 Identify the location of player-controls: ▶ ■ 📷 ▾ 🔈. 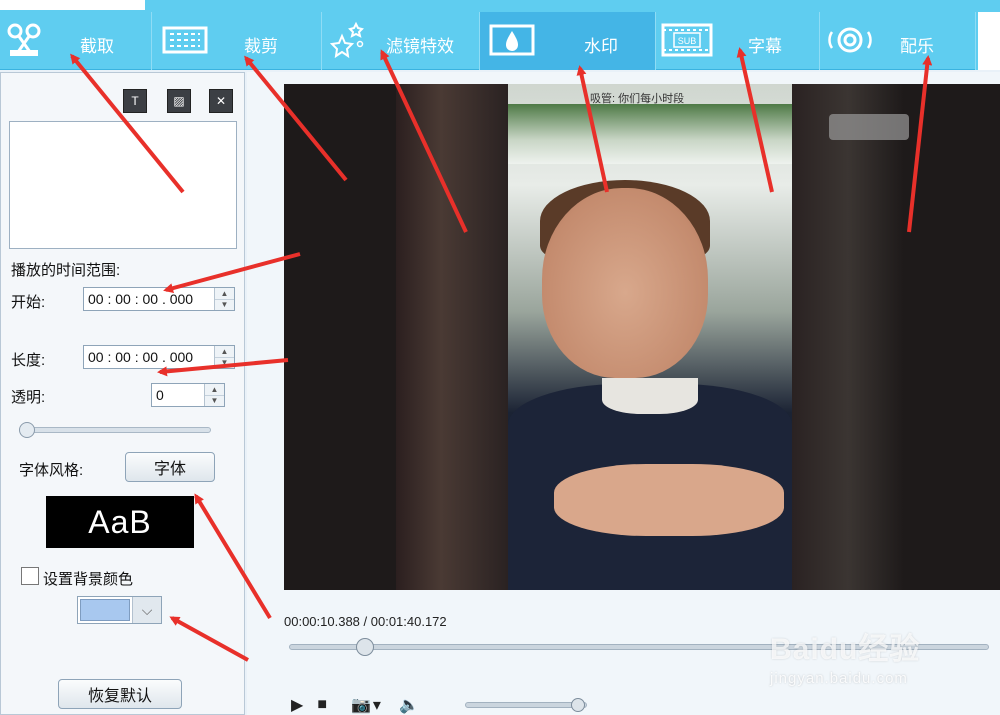
(362, 703).